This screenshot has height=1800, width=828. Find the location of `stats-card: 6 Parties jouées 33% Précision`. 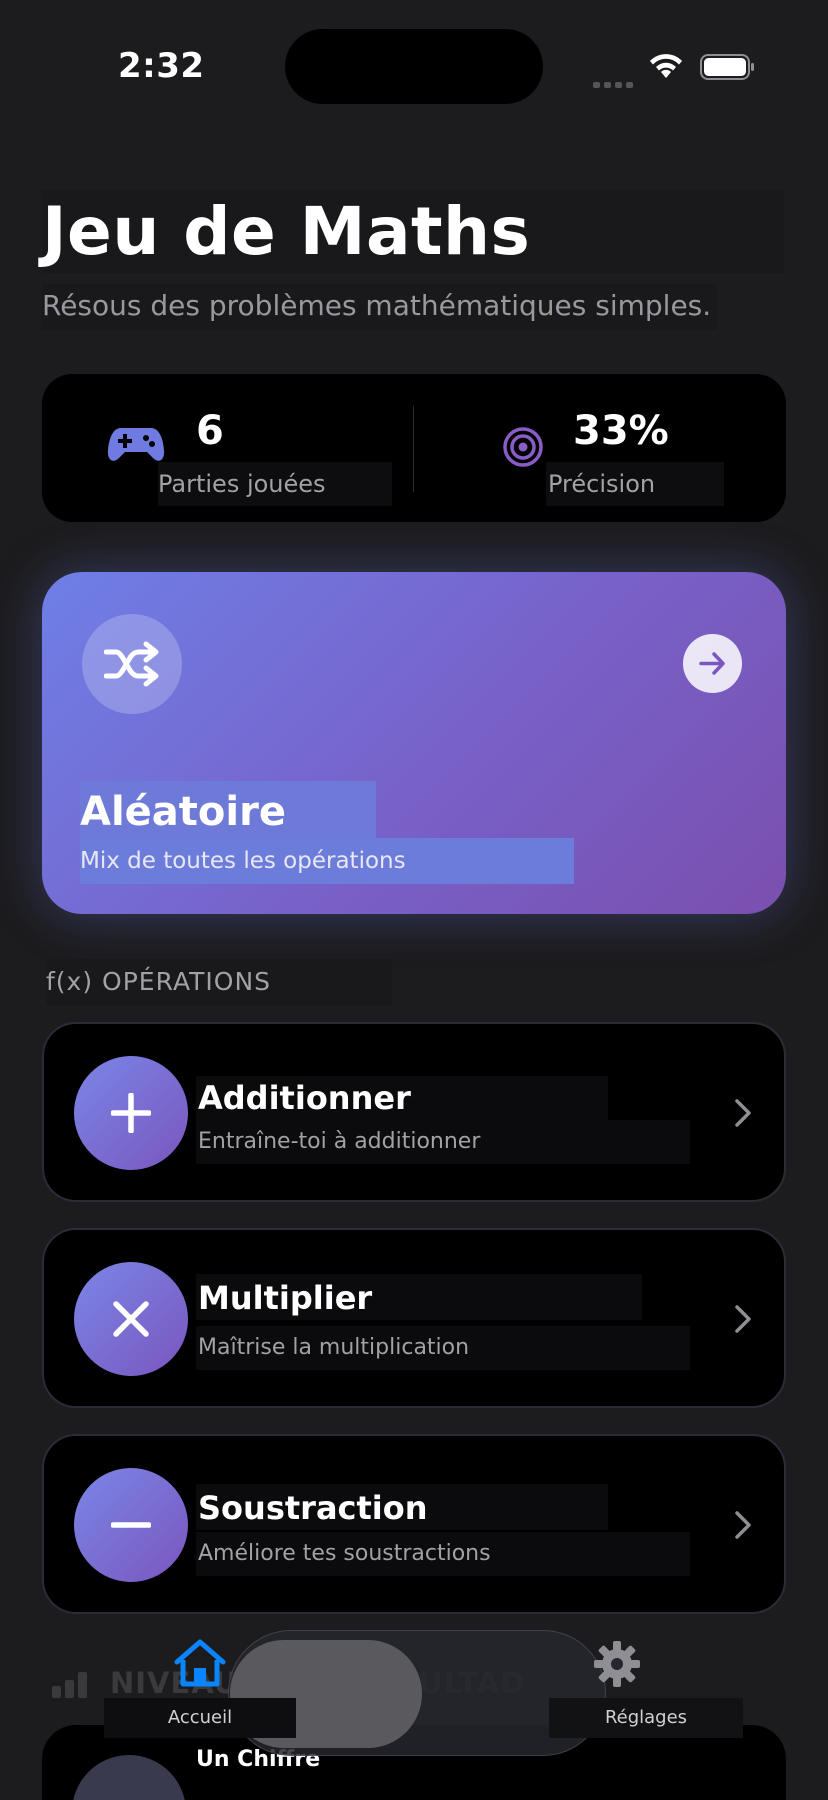

stats-card: 6 Parties jouées 33% Précision is located at coordinates (414, 448).